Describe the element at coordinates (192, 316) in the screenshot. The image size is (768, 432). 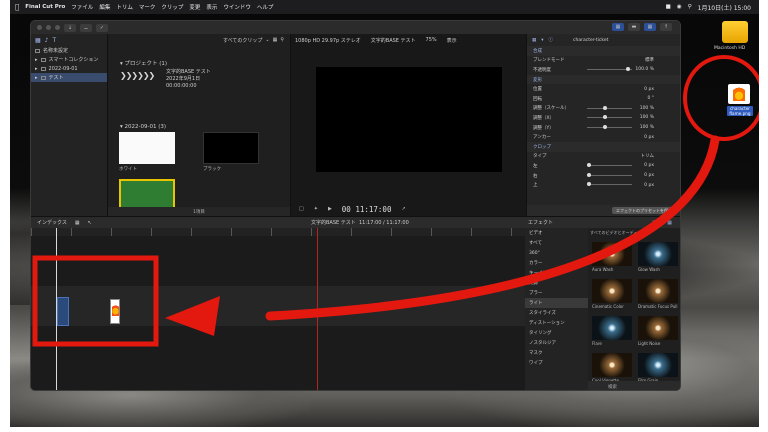
I see `annotation-arrow-head` at that location.